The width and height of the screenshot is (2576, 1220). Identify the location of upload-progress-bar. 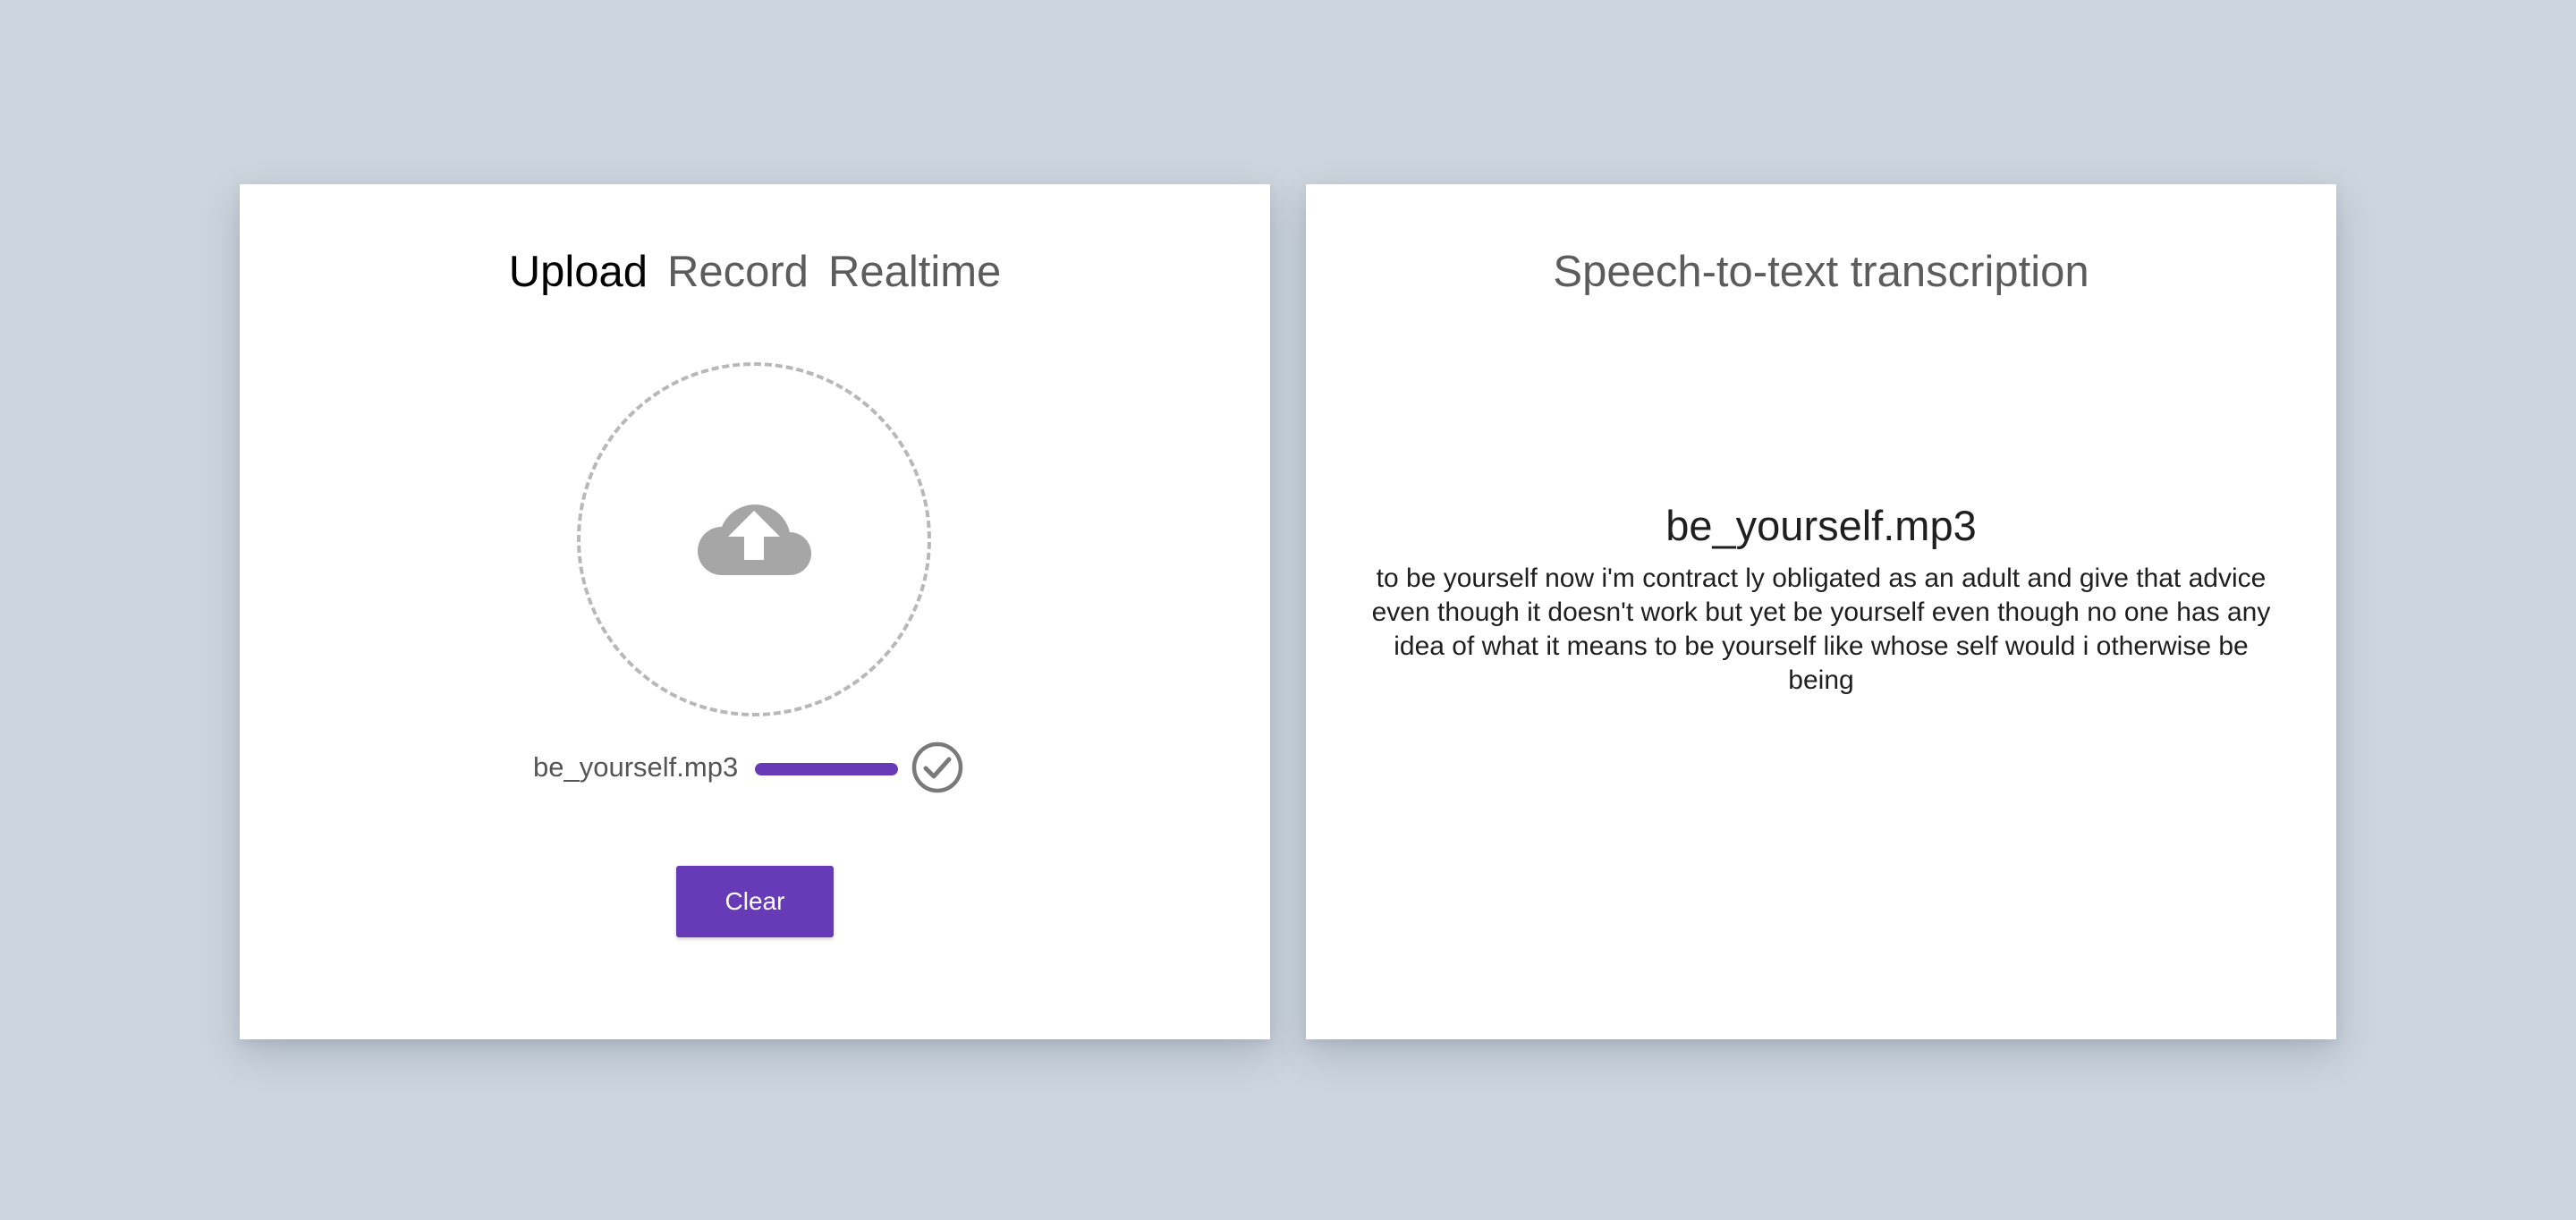
(826, 769).